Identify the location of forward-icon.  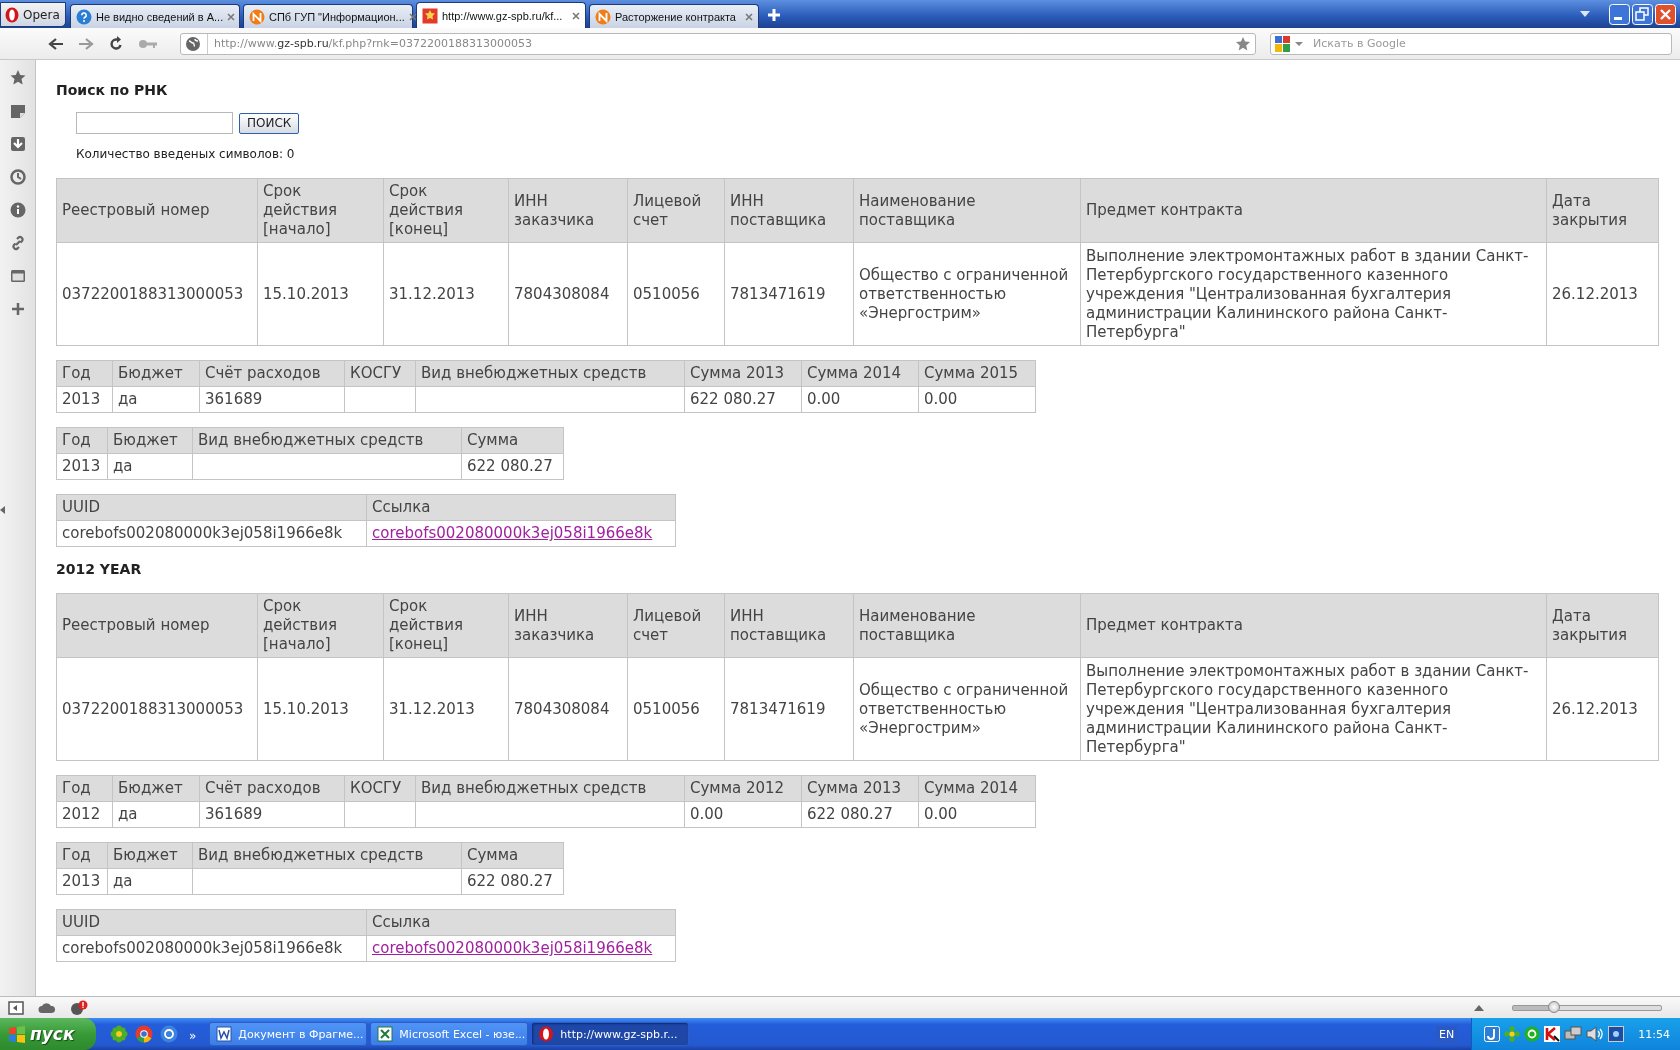
(86, 43).